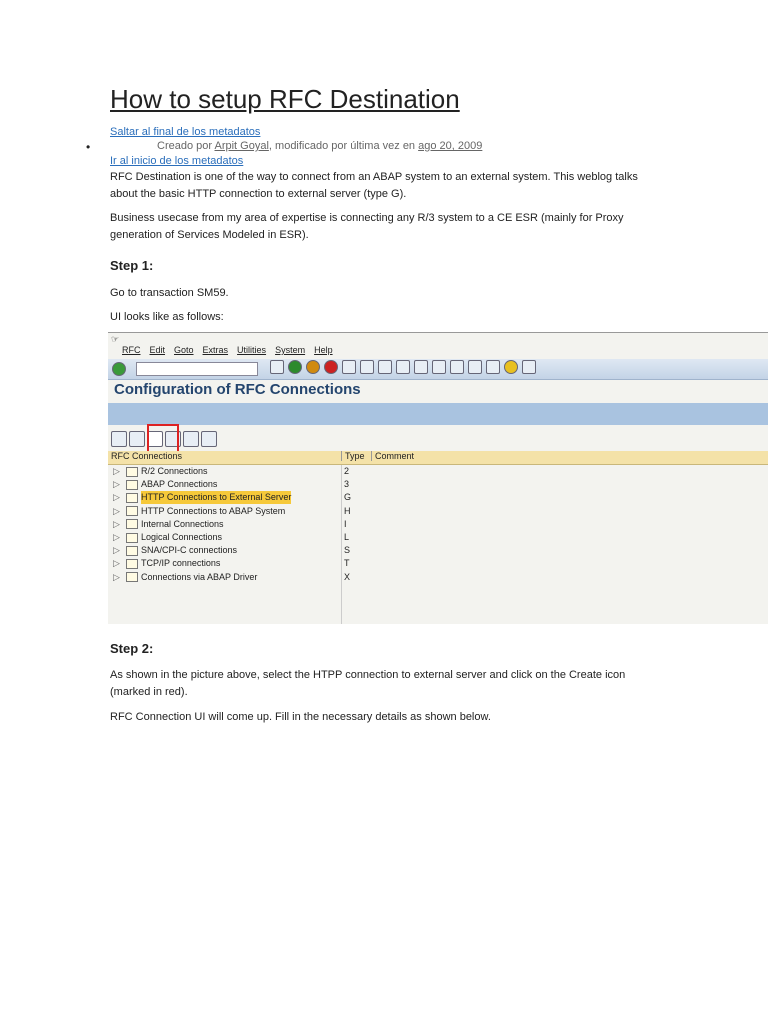 The height and width of the screenshot is (1024, 768). What do you see at coordinates (132, 648) in the screenshot?
I see `step2-heading: Step 2:` at bounding box center [132, 648].